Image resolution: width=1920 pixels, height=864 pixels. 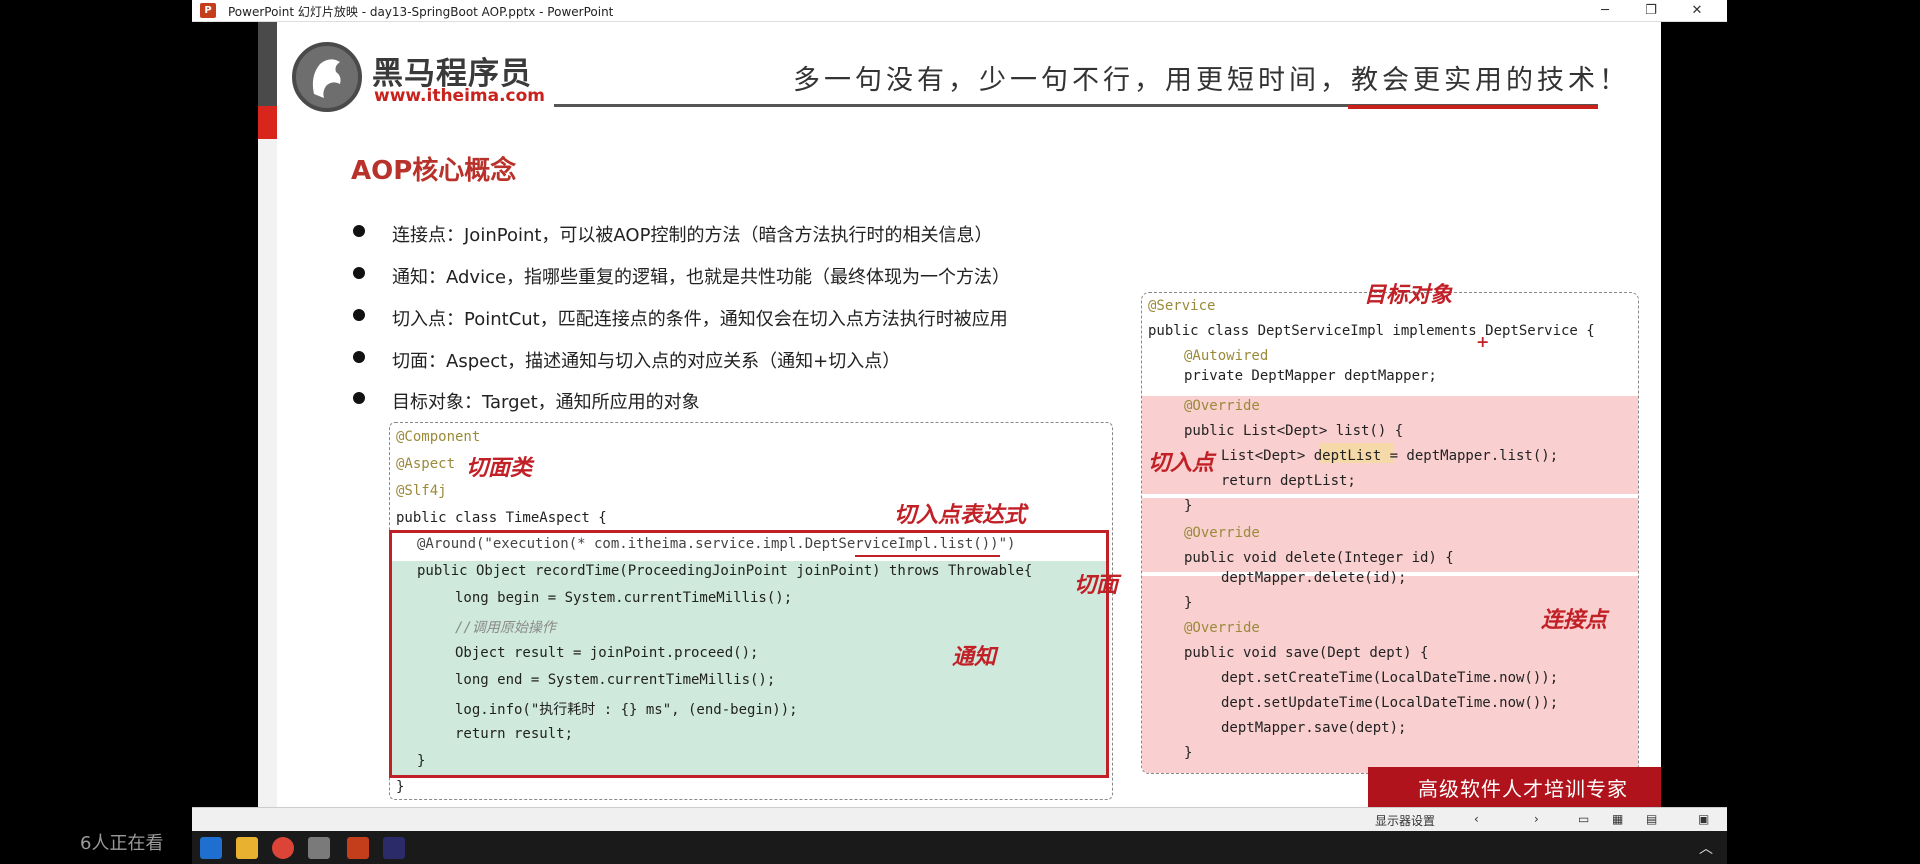 I want to click on code-line: public void delete(Integer id) {, so click(x=1319, y=558).